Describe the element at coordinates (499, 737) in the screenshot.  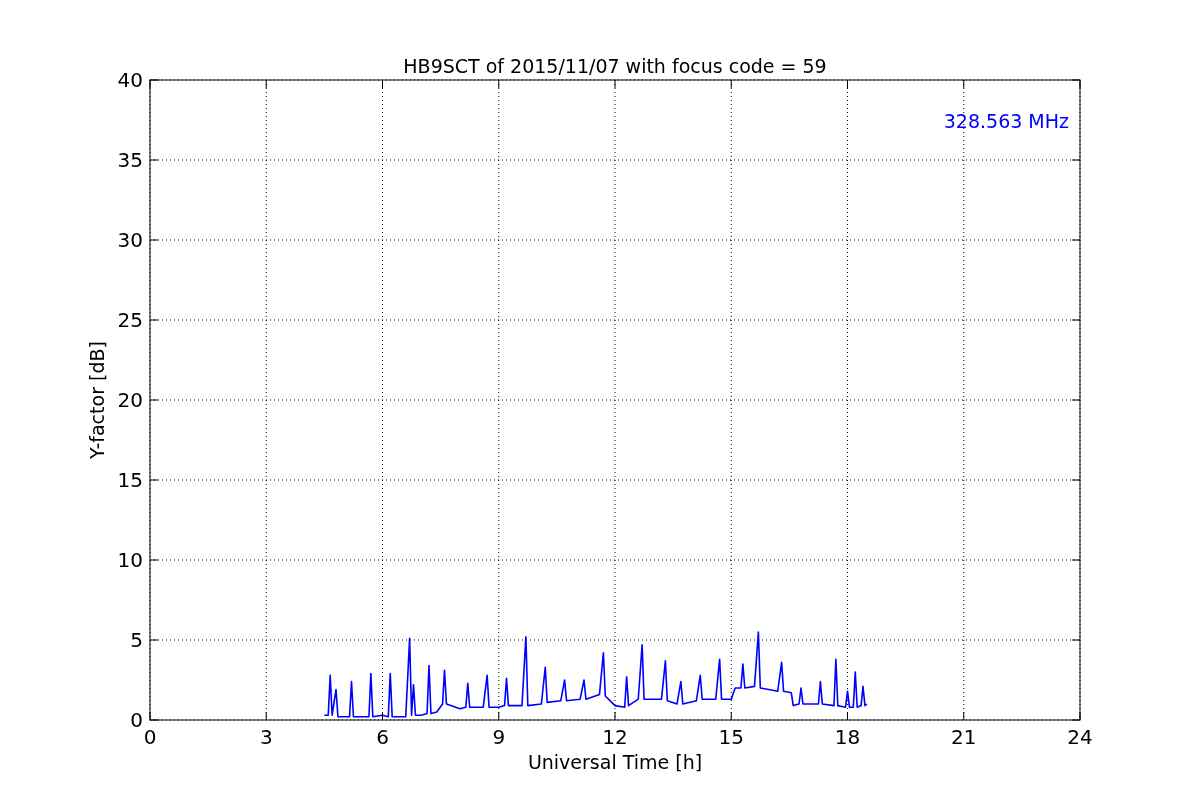
I see `x-tick-label: 9` at that location.